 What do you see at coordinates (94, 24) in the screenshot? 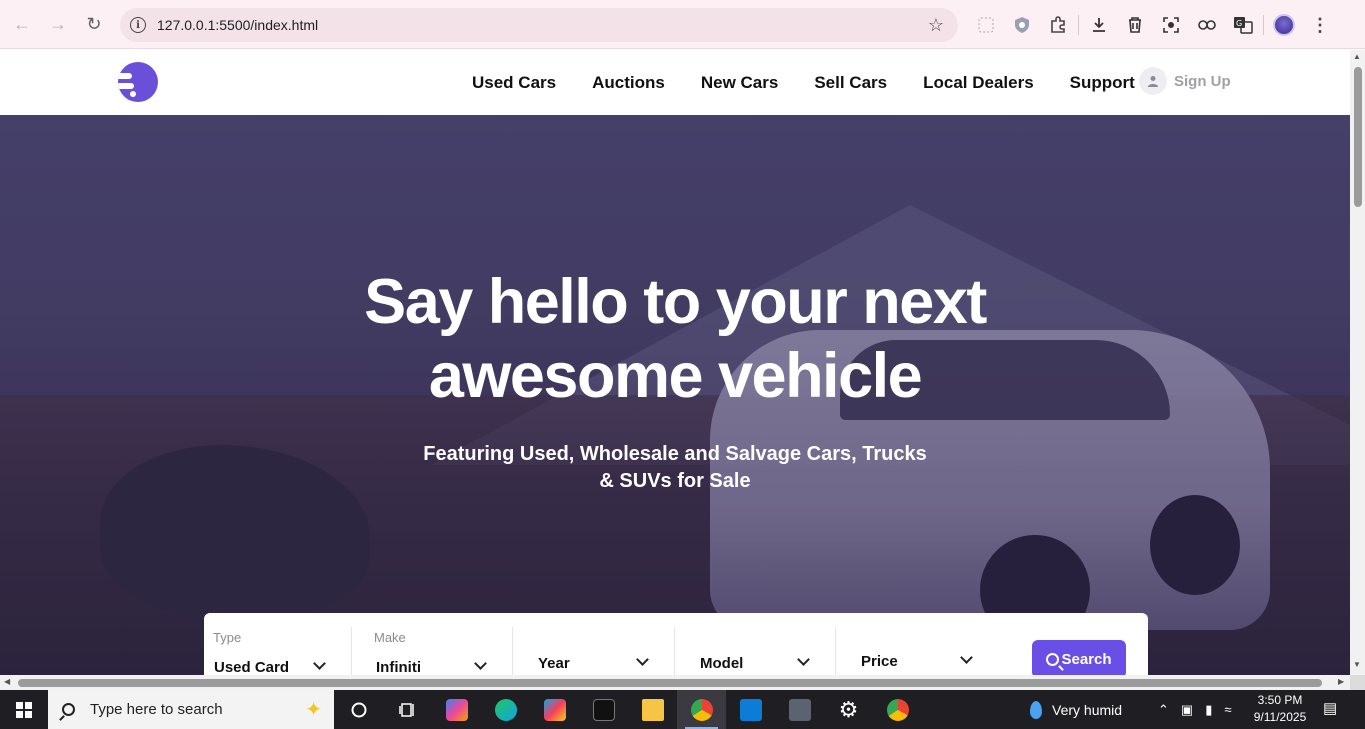
I see `reload-button: ↻` at bounding box center [94, 24].